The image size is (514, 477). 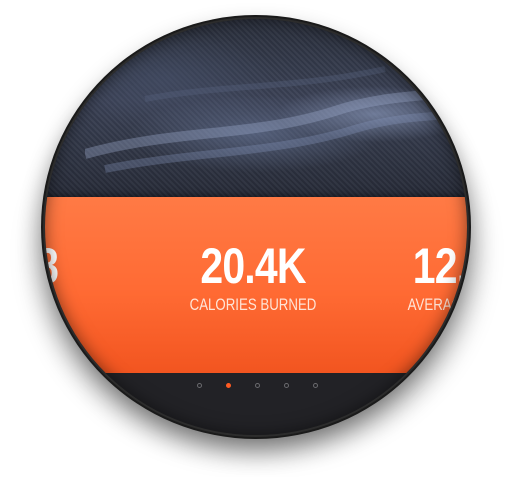 I want to click on stat-label: TOTAL KM, so click(x=51, y=304).